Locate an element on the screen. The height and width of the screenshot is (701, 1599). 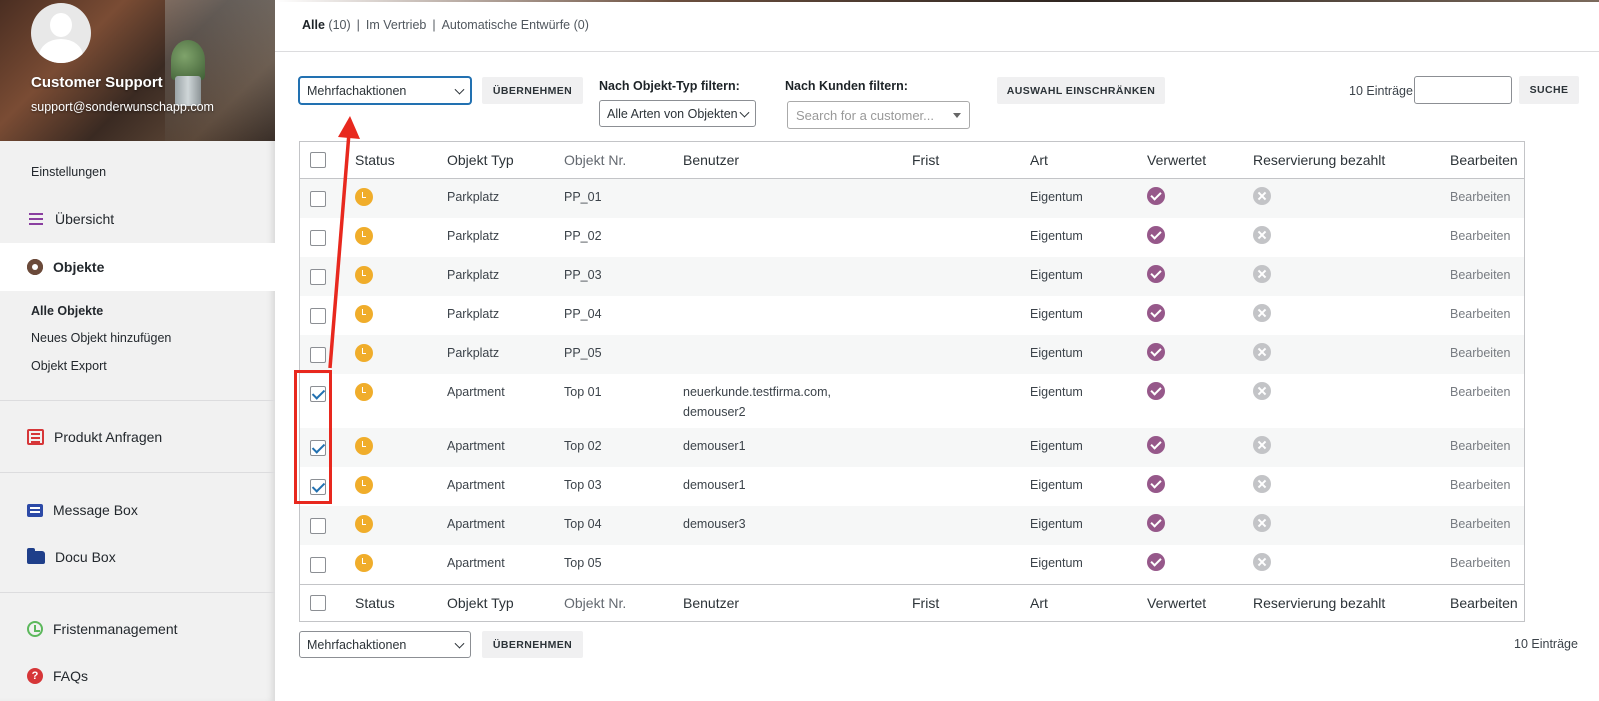
annotation-arrow is located at coordinates (344, 242).